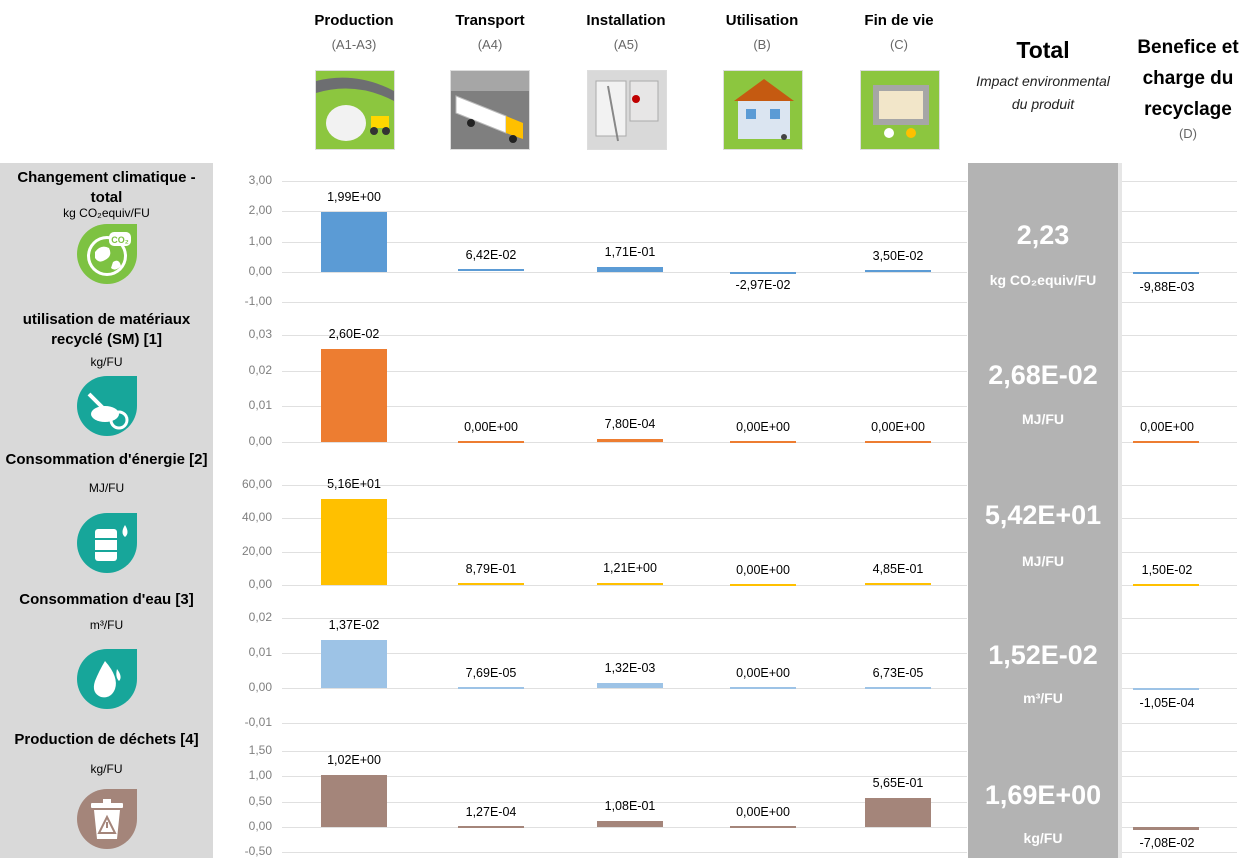 Image resolution: width=1247 pixels, height=858 pixels. What do you see at coordinates (899, 44) in the screenshot?
I see `stage-code: (C)` at bounding box center [899, 44].